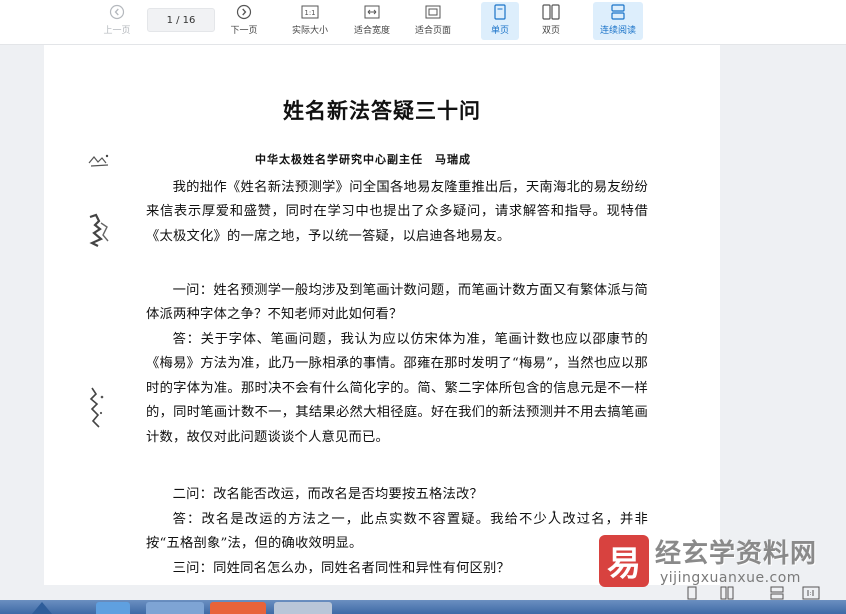  I want to click on document-title: 姓名新法答疑三十问, so click(382, 110).